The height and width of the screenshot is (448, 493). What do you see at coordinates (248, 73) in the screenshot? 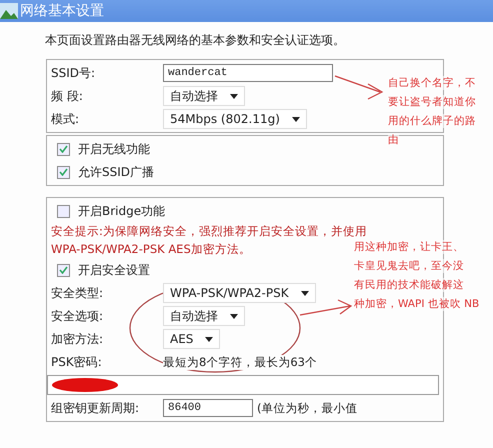
I see `input-field: wandercat` at bounding box center [248, 73].